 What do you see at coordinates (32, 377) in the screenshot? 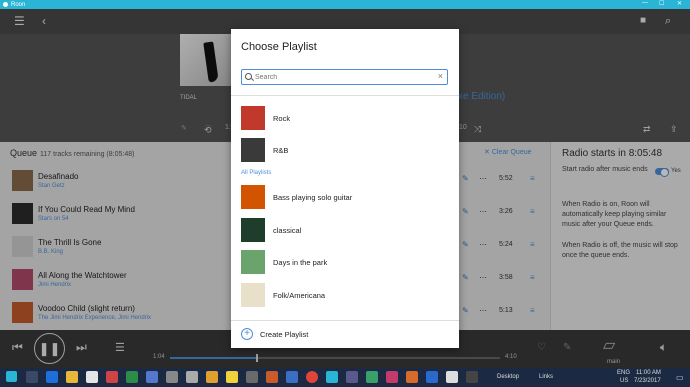
I see `task-view-icon` at bounding box center [32, 377].